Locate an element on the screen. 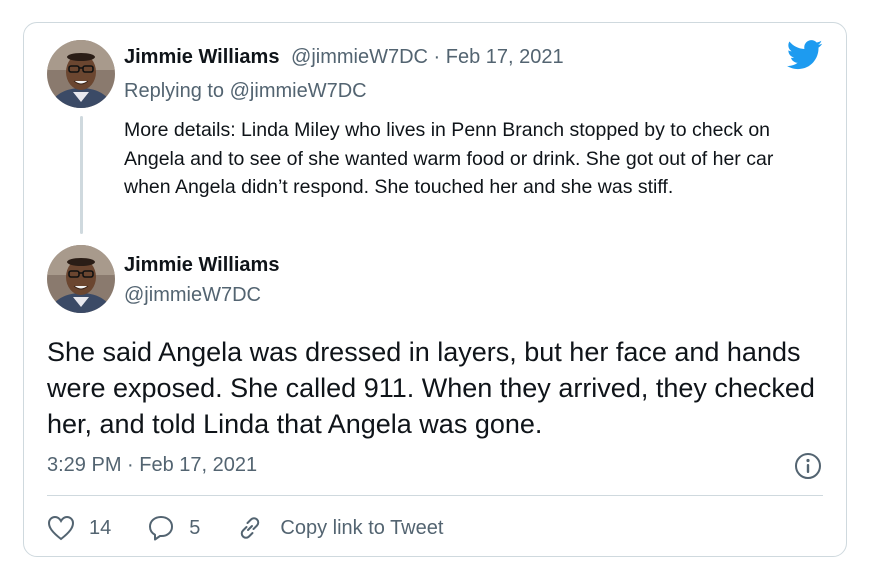  link-icon is located at coordinates (250, 528).